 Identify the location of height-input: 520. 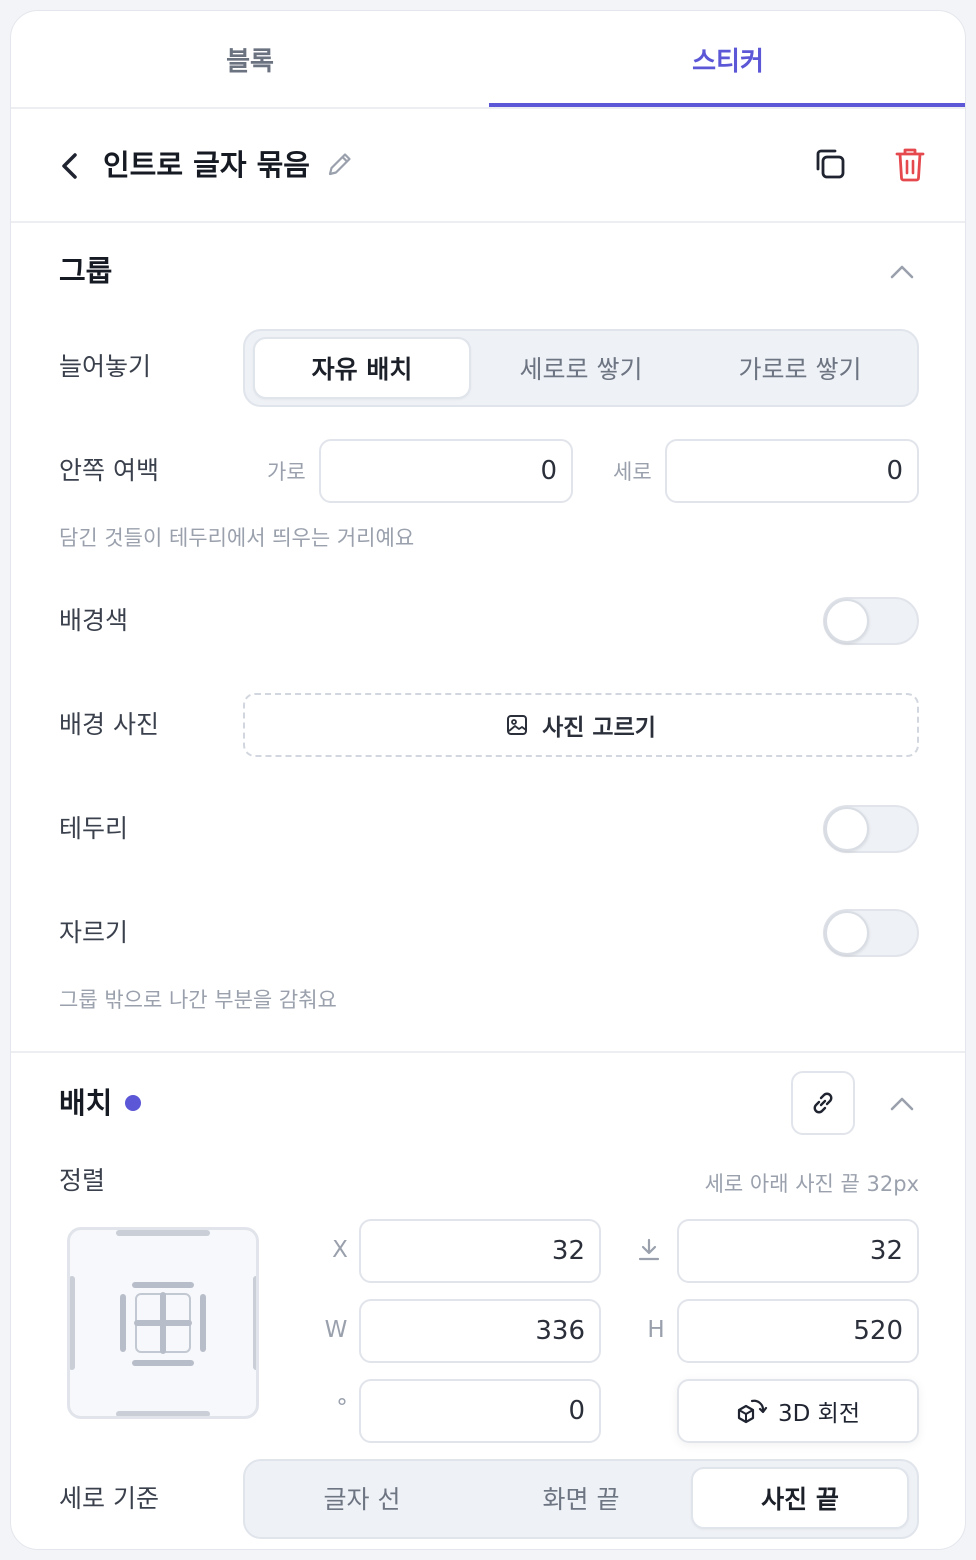
(798, 1331).